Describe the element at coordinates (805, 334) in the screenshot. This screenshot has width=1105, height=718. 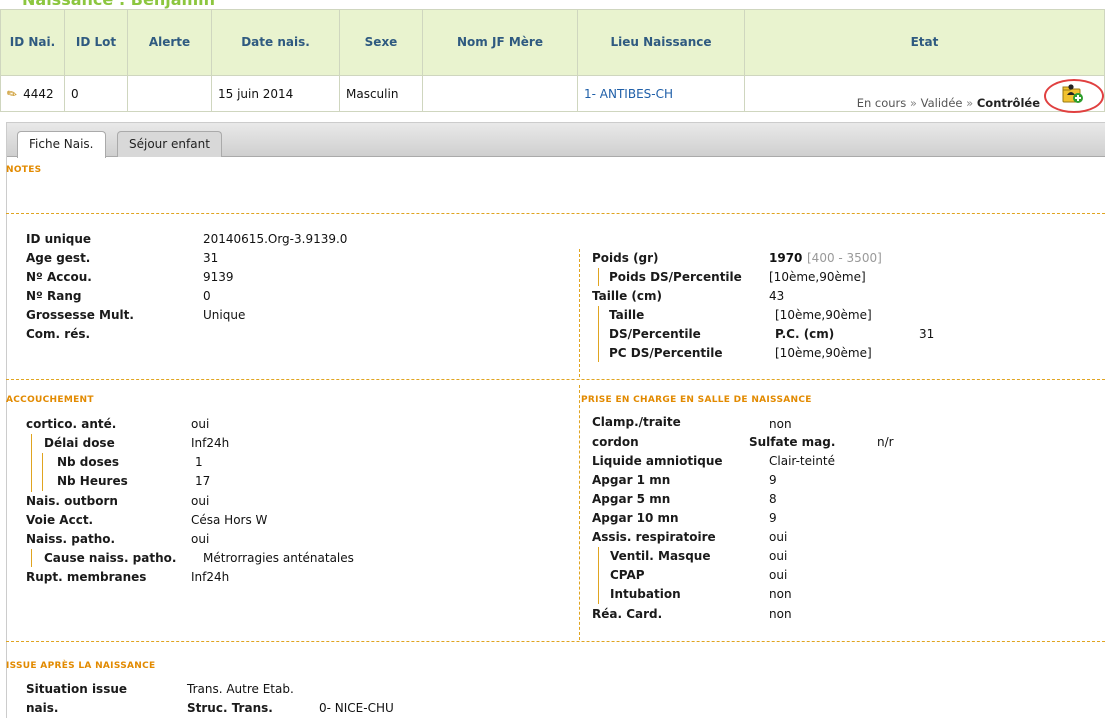
I see `label-pc: P.C. (cm)` at that location.